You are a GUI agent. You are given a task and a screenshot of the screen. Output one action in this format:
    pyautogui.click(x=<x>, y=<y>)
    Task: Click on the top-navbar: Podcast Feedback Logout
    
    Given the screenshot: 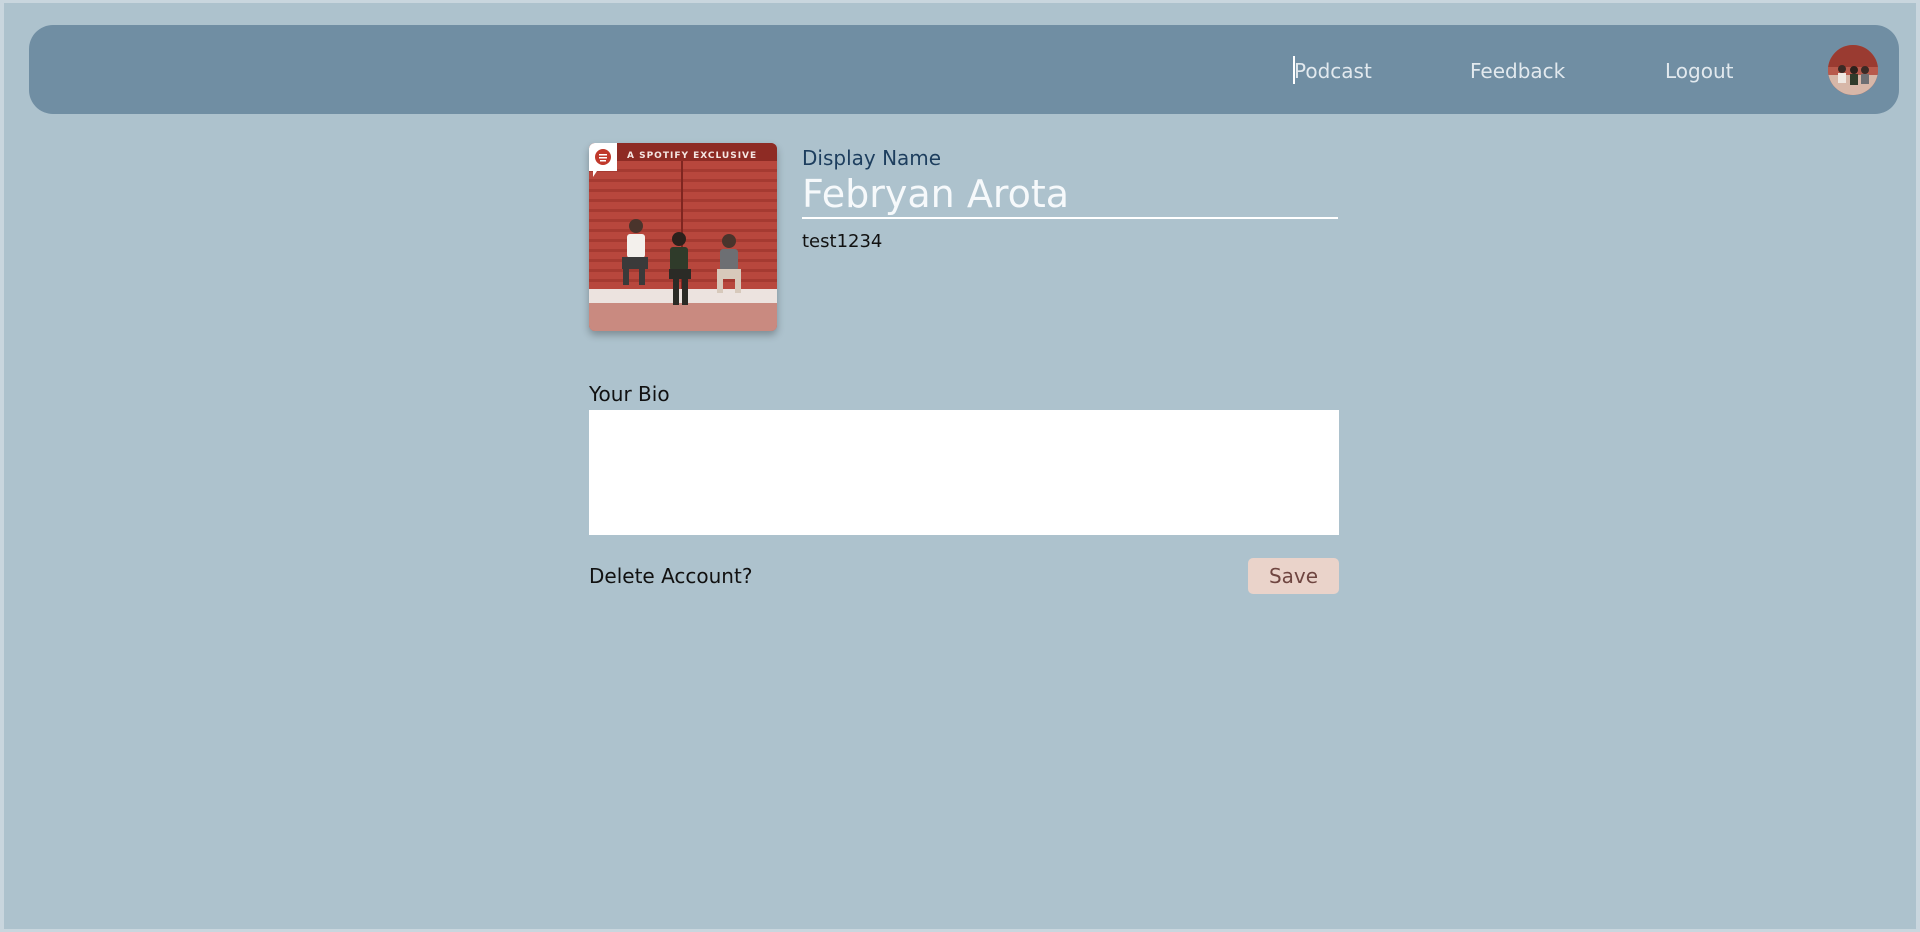 What is the action you would take?
    pyautogui.click(x=964, y=69)
    